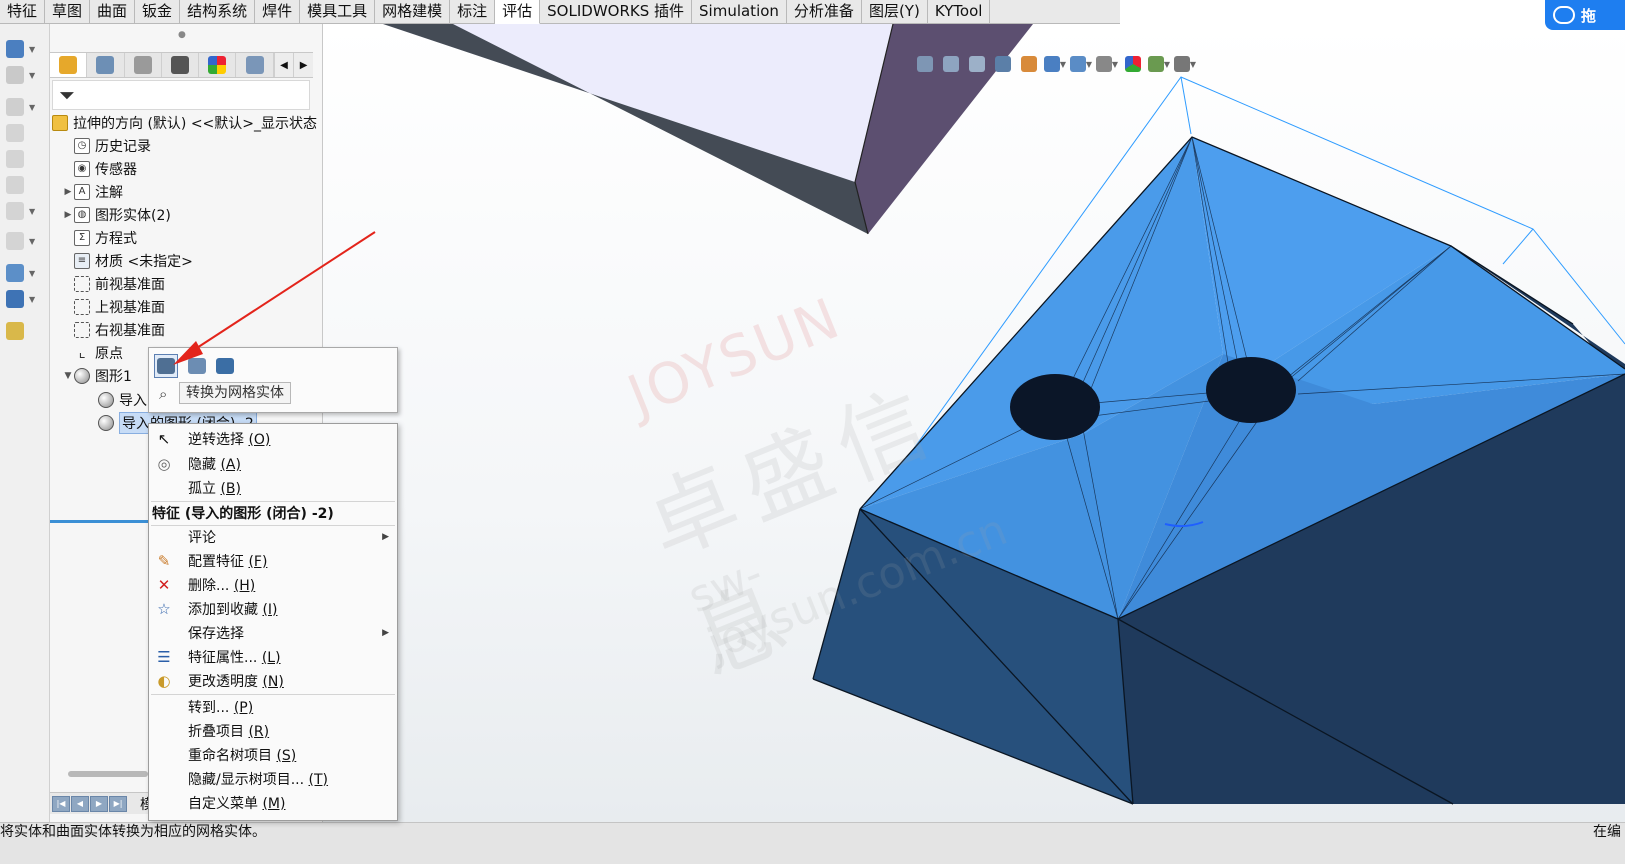 The image size is (1625, 864). Describe the element at coordinates (273, 585) in the screenshot. I see `menu-delete: ✕ 删除... (H)` at that location.